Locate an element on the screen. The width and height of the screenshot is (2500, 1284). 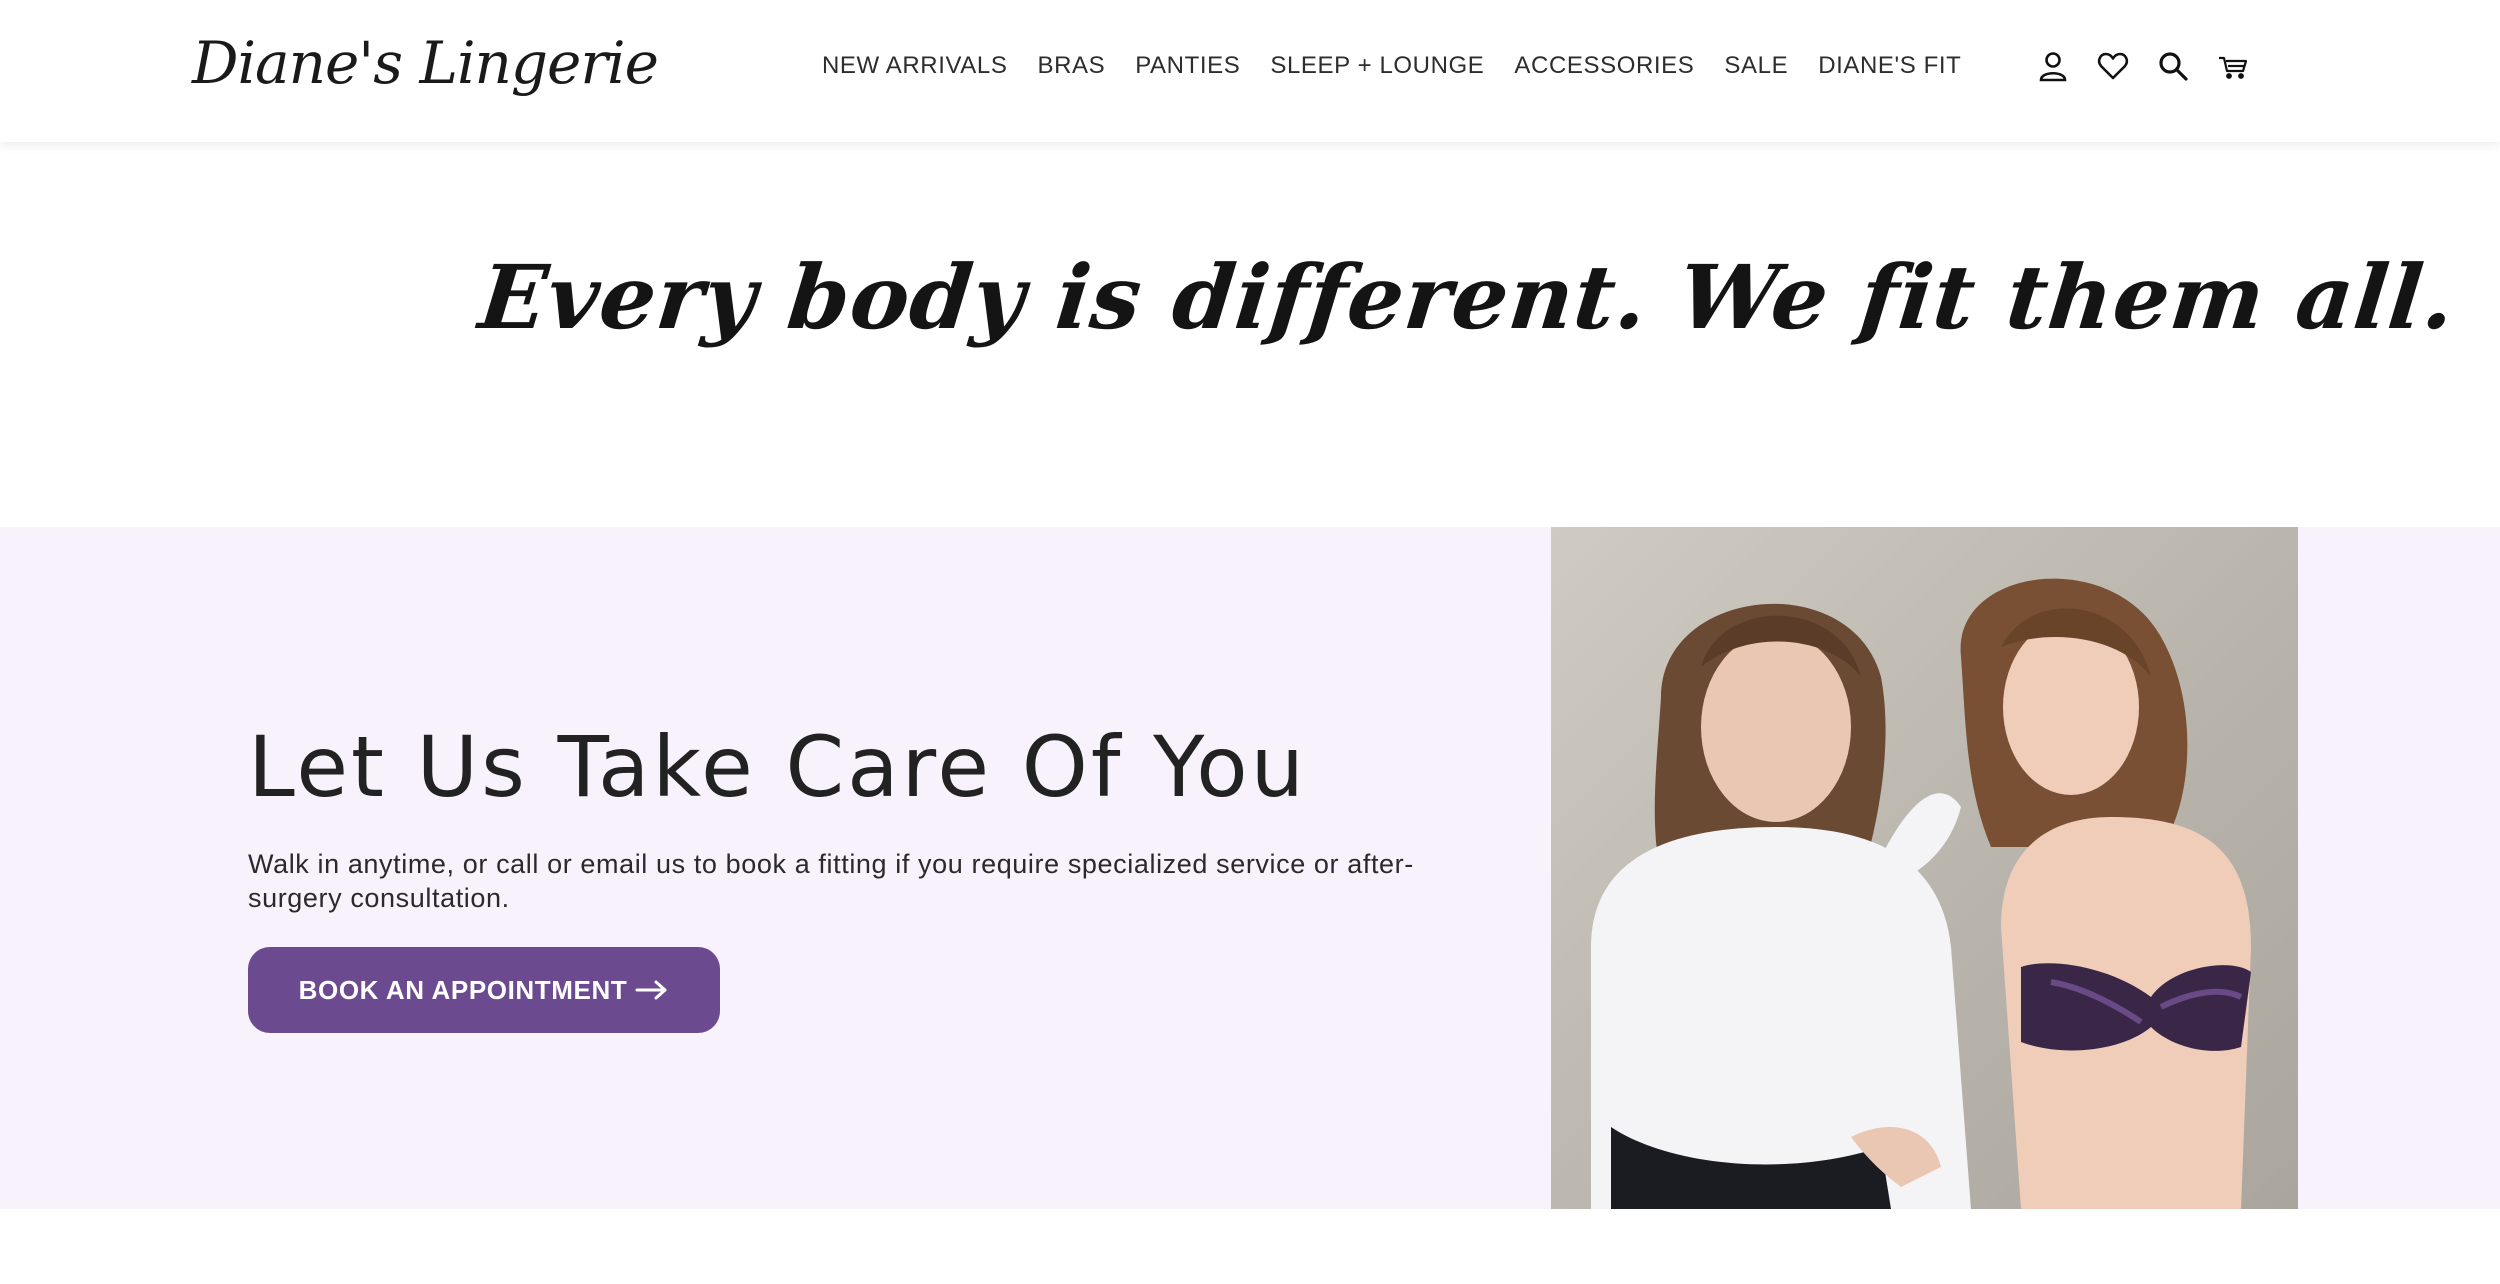
brand-logo: Diane's Lingerie is located at coordinates (425, 63).